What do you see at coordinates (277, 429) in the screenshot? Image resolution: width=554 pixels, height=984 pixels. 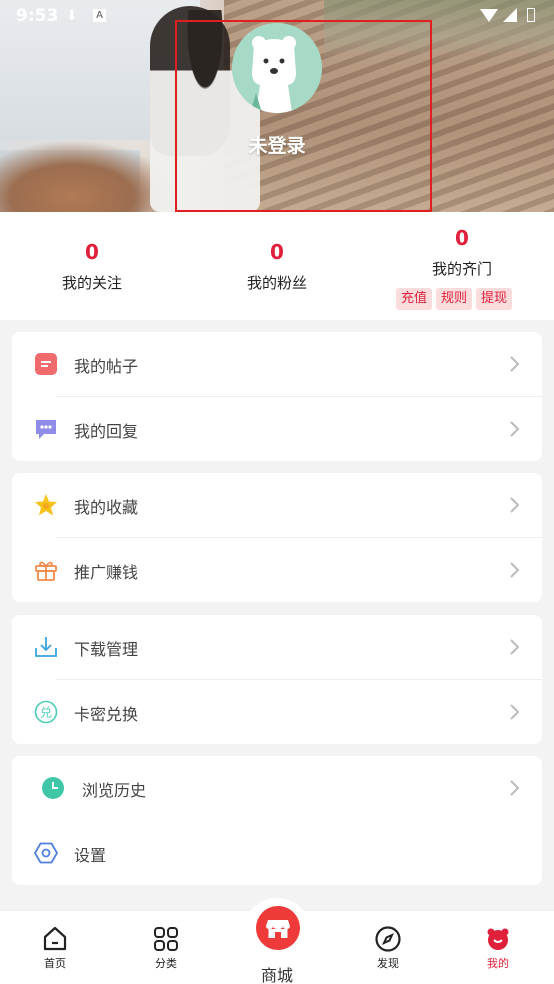 I see `menu-item-my-replies: 我的回复` at bounding box center [277, 429].